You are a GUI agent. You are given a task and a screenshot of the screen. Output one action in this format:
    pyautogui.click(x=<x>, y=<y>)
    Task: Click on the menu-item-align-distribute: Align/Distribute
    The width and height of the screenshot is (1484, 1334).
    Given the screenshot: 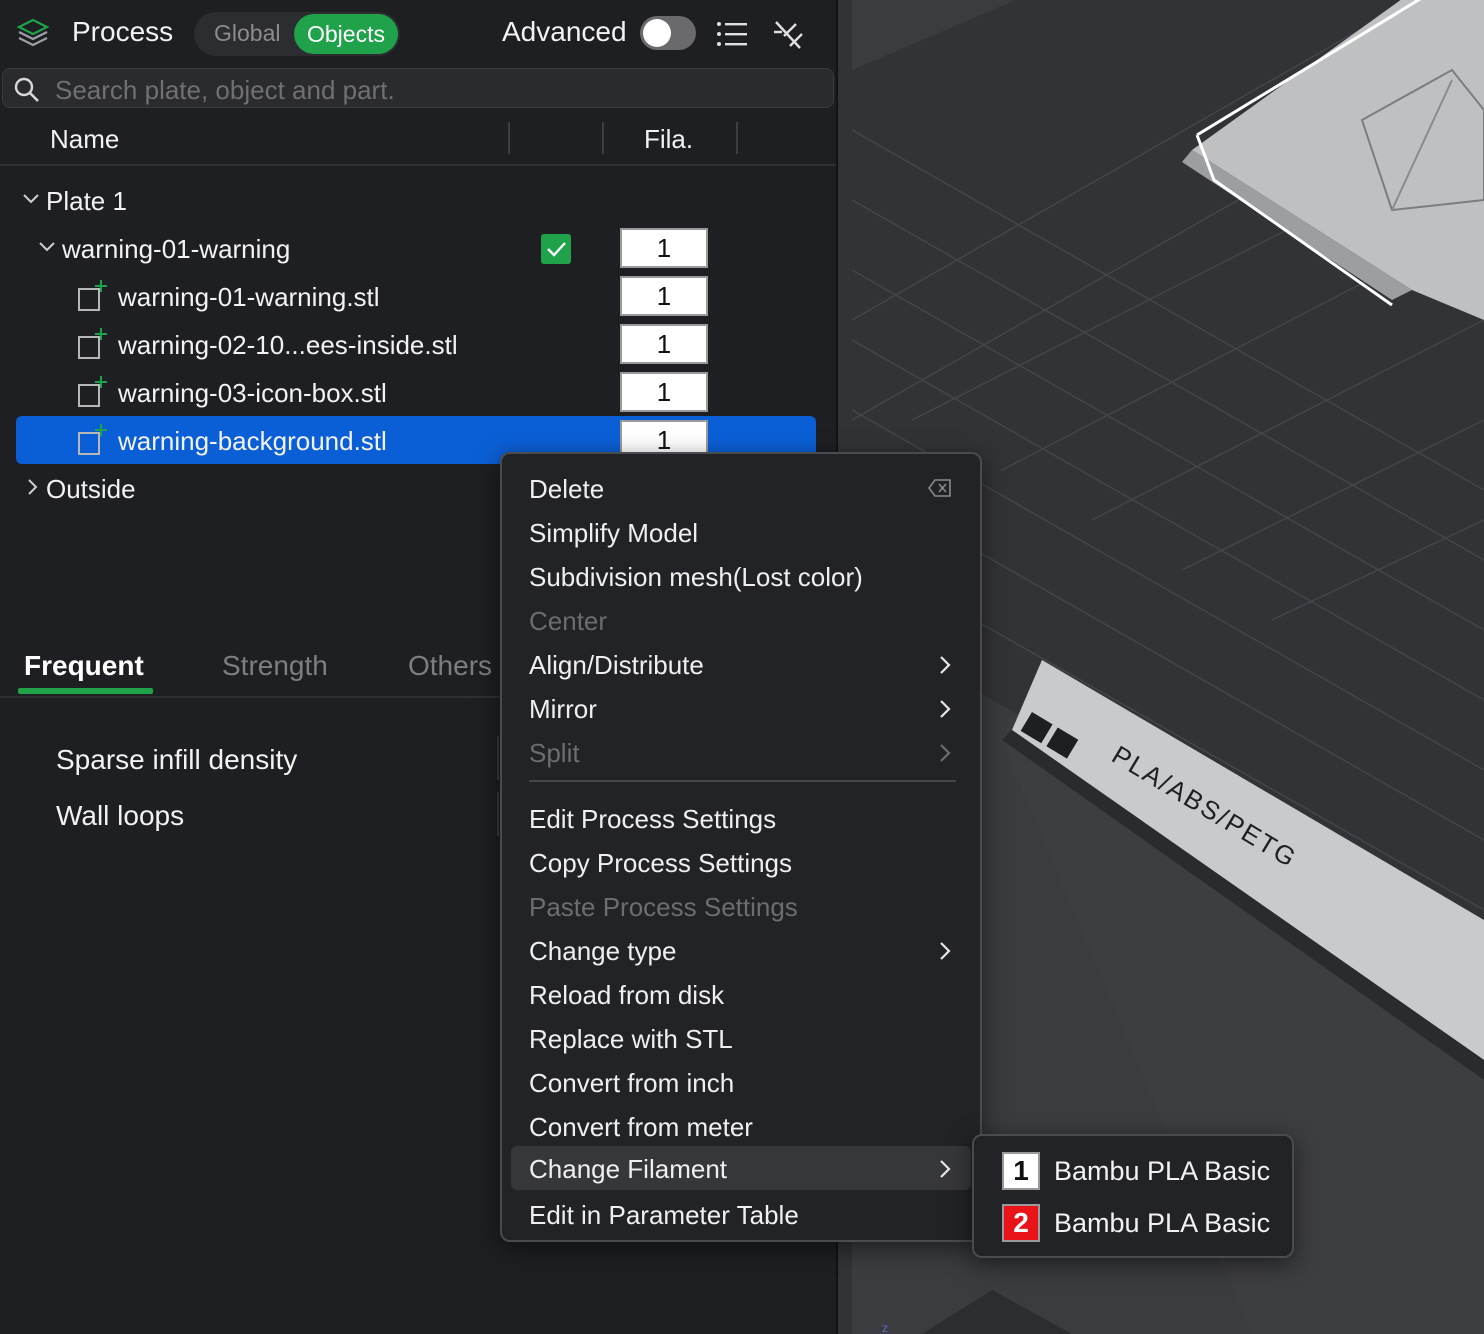 What is the action you would take?
    pyautogui.click(x=741, y=664)
    